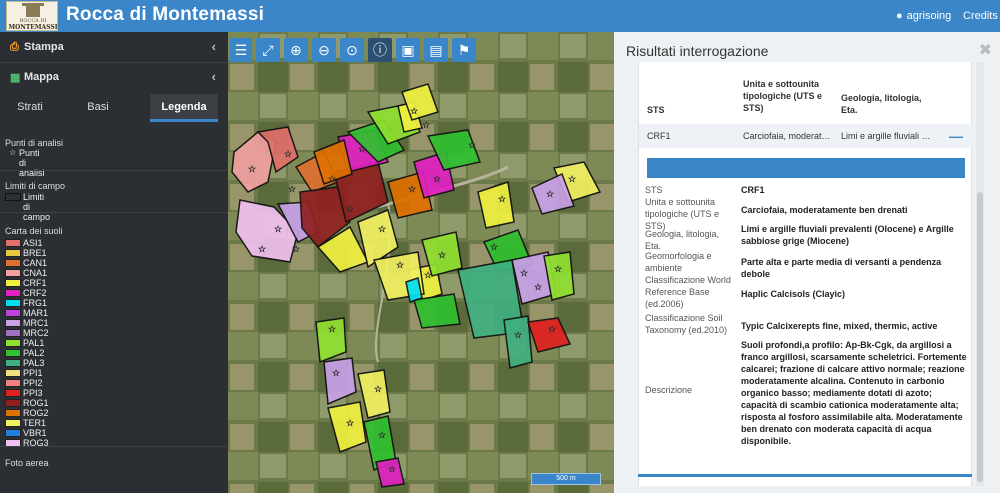 The width and height of the screenshot is (1000, 493). What do you see at coordinates (436, 50) in the screenshot?
I see `document-info-button: ▤` at bounding box center [436, 50].